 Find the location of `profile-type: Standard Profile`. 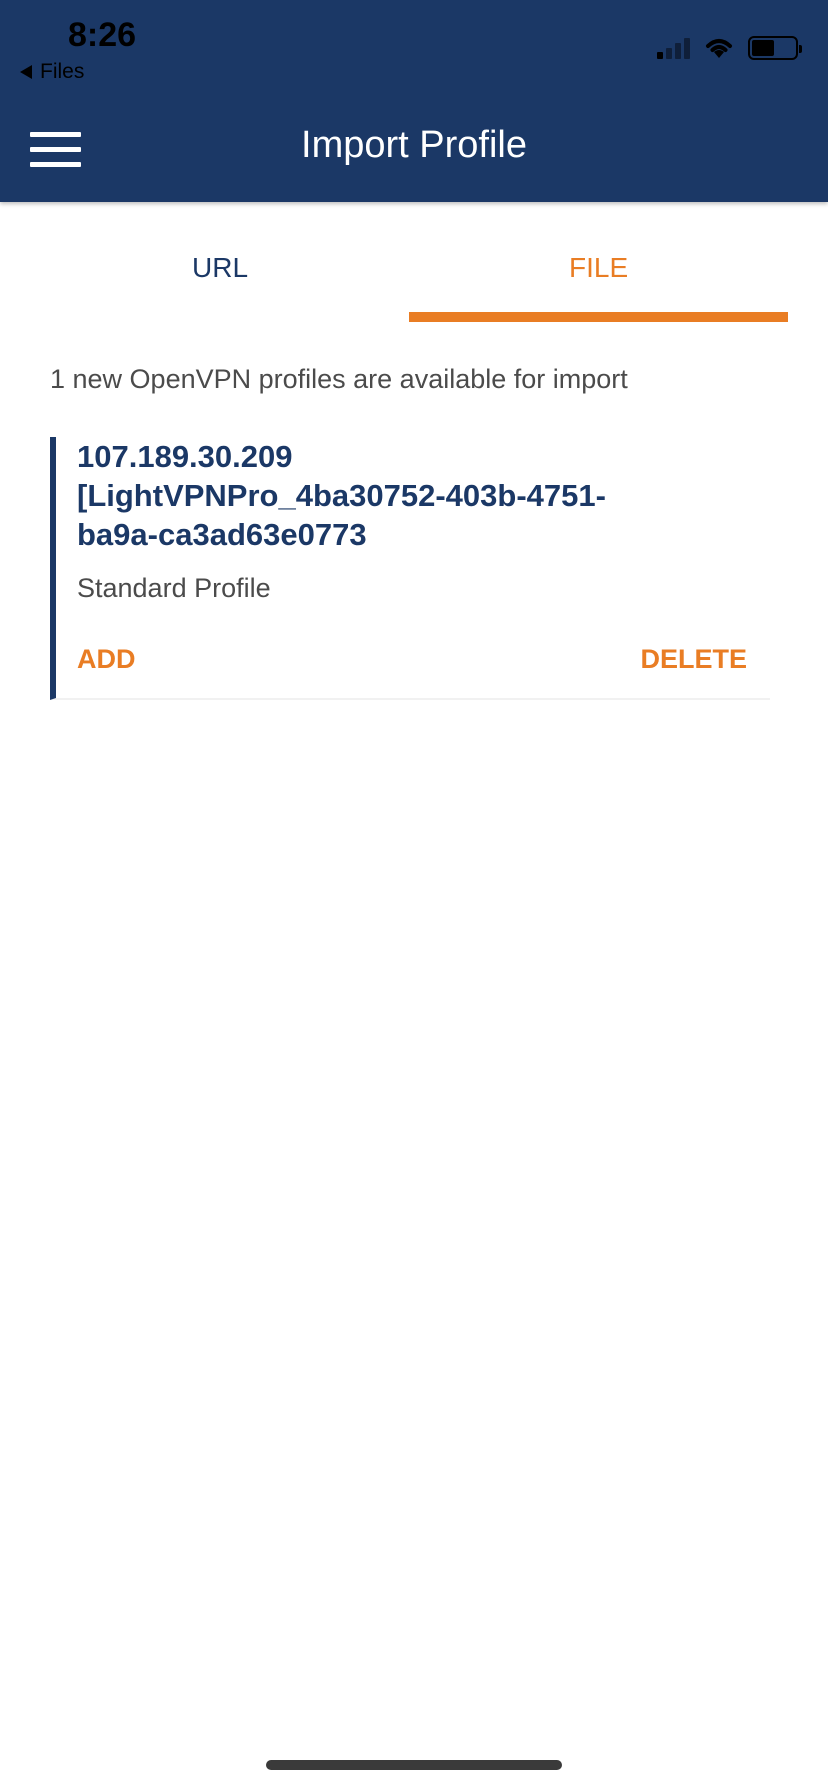

profile-type: Standard Profile is located at coordinates (174, 588).